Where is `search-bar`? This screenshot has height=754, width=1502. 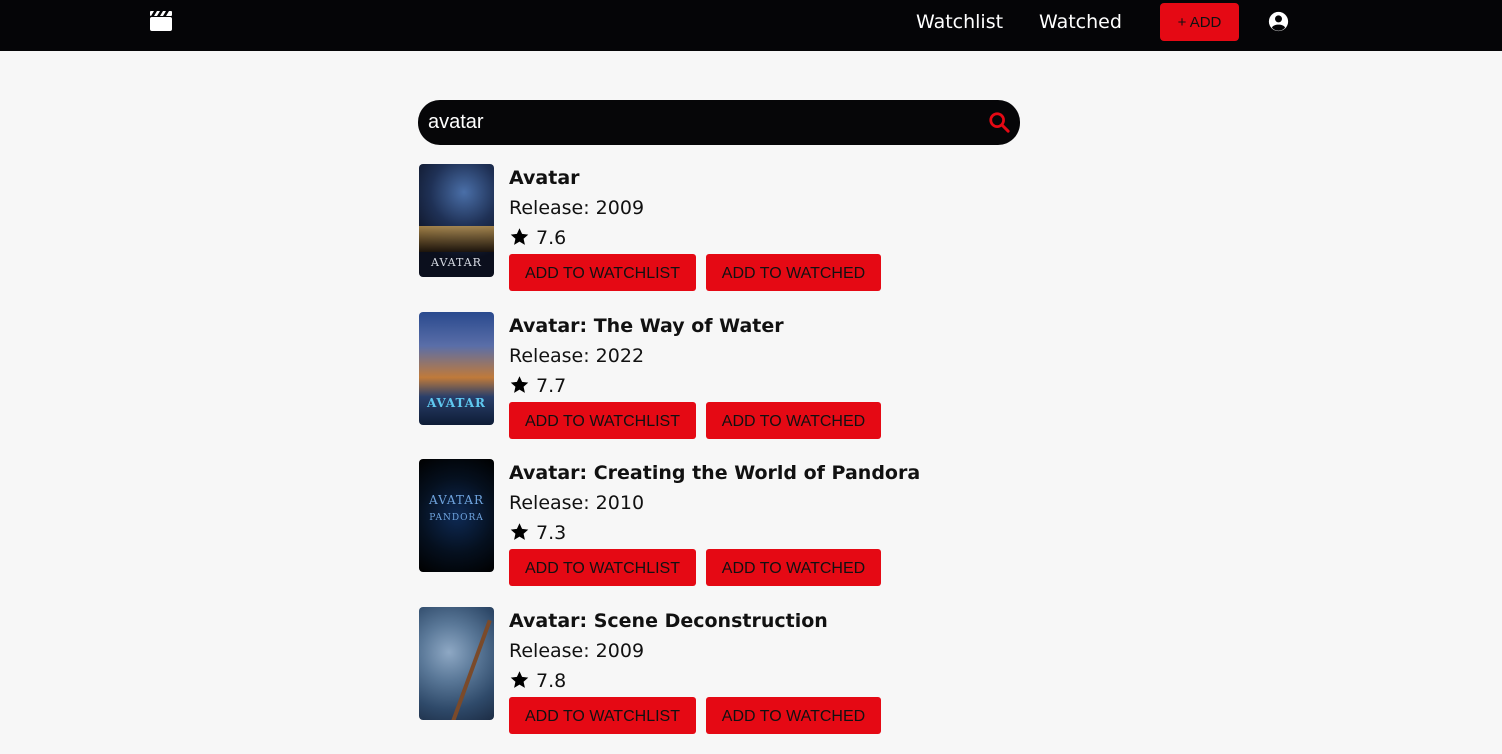 search-bar is located at coordinates (719, 122).